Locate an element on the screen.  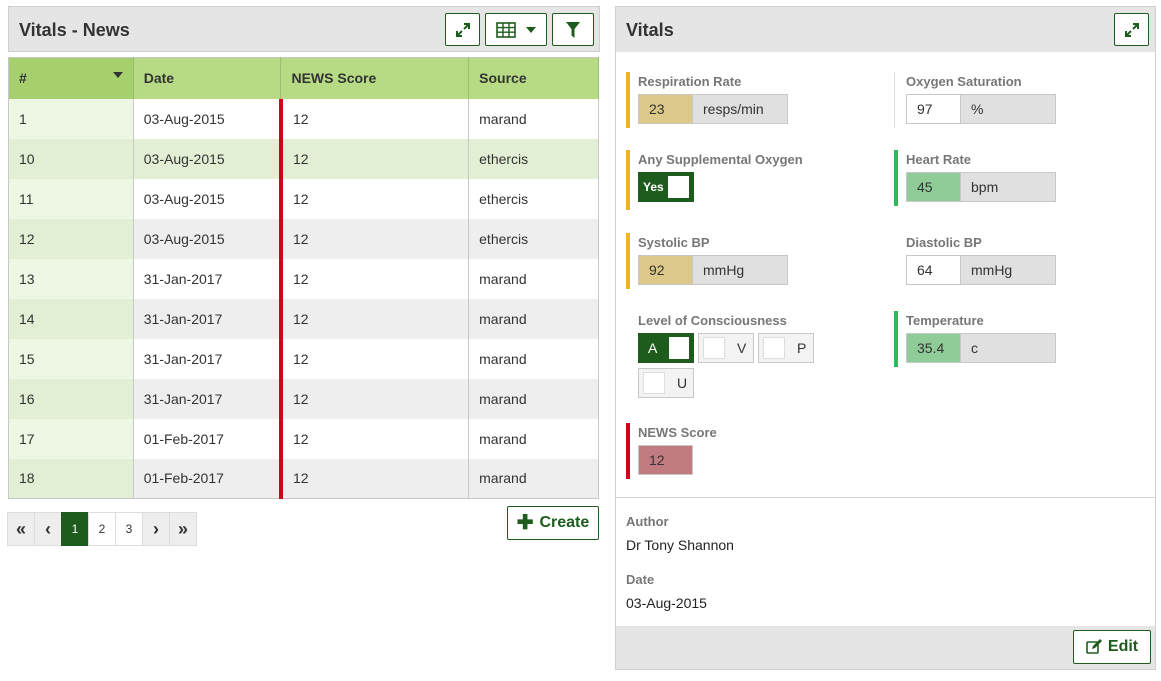
edit-button: Edit is located at coordinates (1112, 647).